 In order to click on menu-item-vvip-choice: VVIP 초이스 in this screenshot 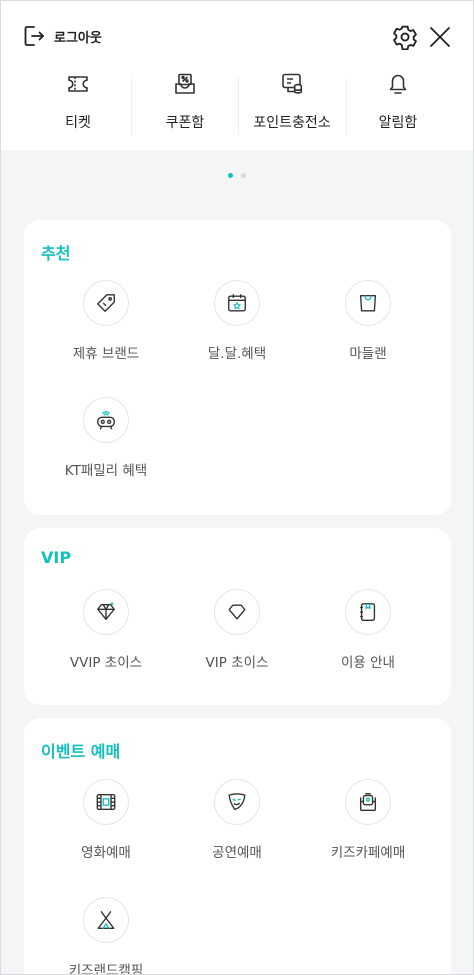, I will do `click(106, 639)`.